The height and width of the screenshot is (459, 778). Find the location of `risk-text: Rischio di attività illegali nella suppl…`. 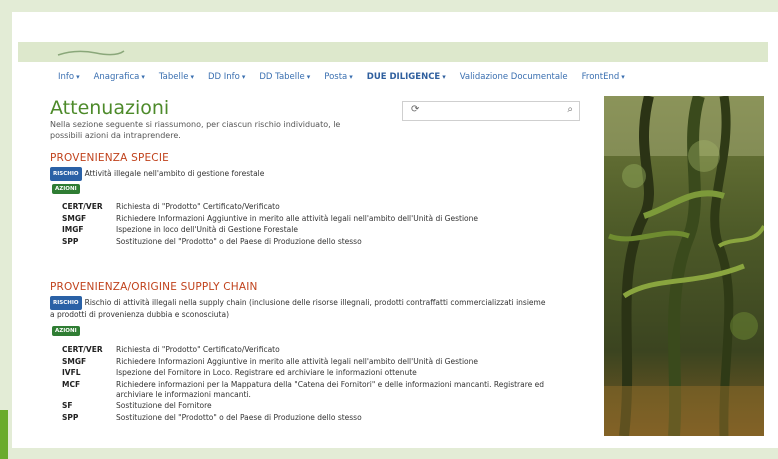

risk-text: Rischio di attività illegali nella suppl… is located at coordinates (298, 308).